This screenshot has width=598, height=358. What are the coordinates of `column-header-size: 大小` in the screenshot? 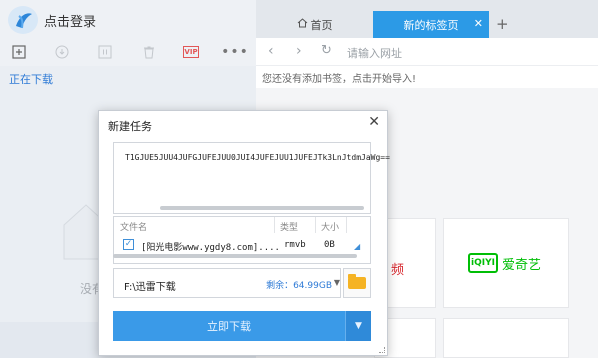 It's located at (330, 226).